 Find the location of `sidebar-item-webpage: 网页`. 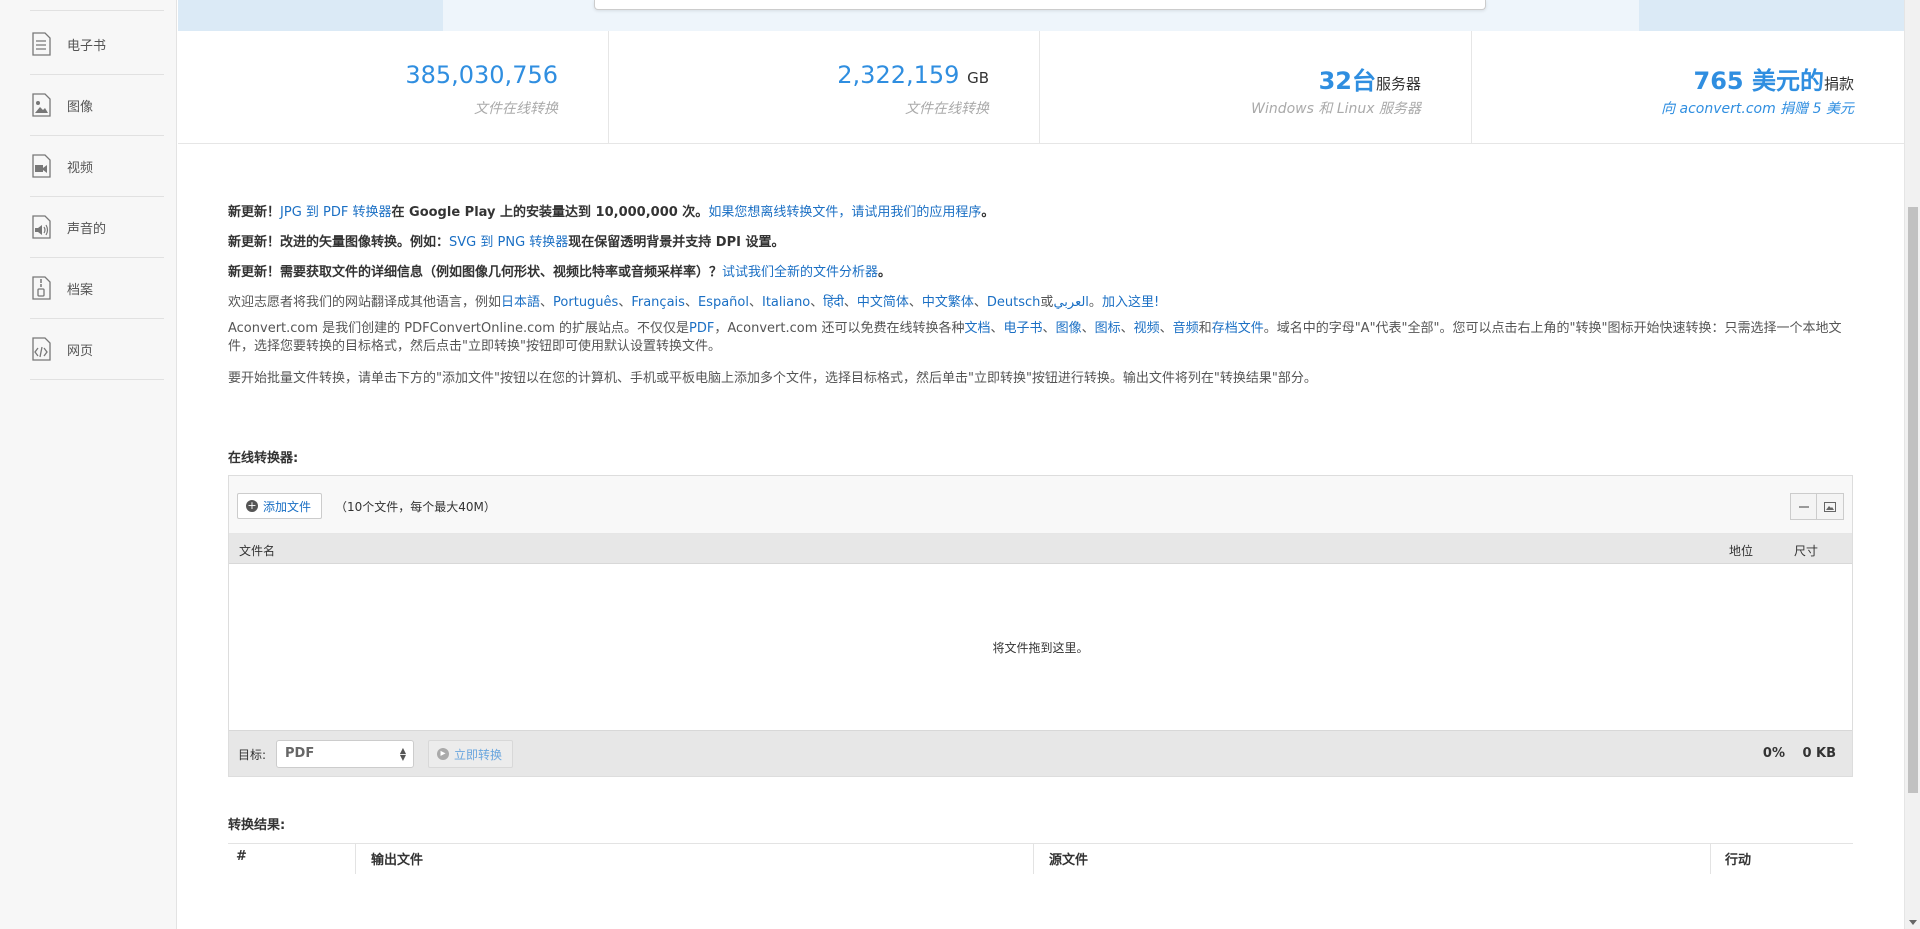

sidebar-item-webpage: 网页 is located at coordinates (97, 349).